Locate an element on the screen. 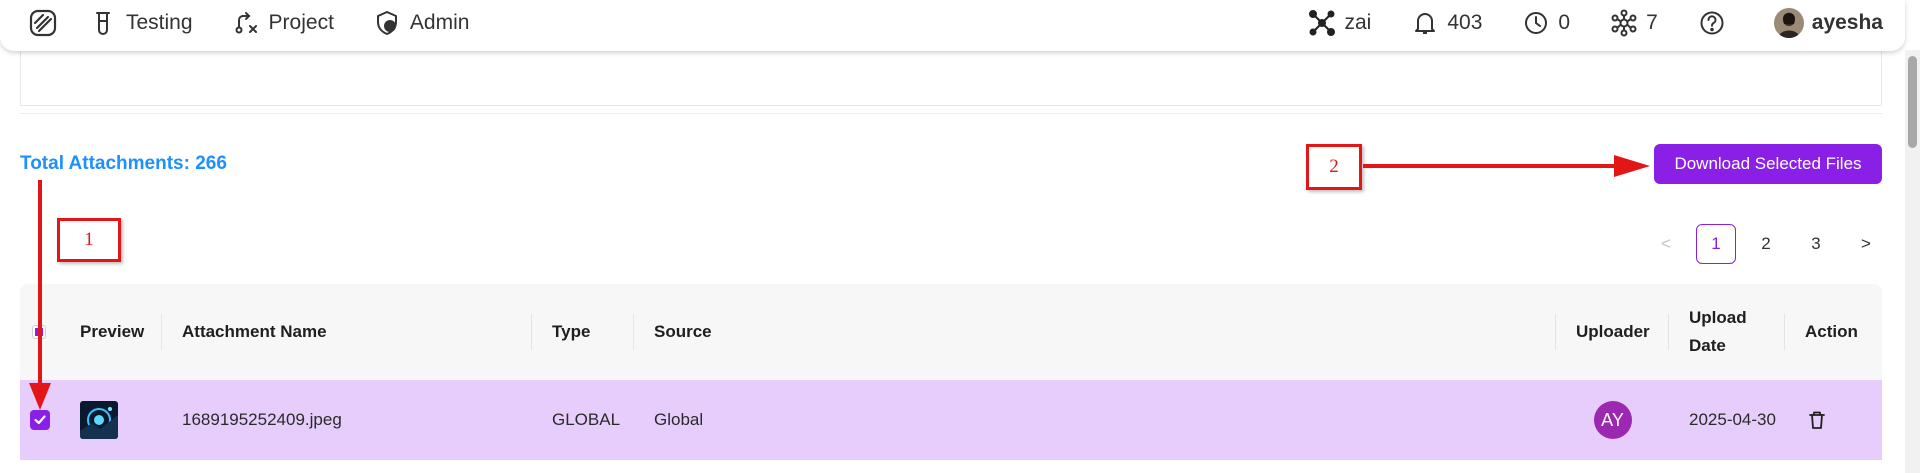  header-uploader: Uploader is located at coordinates (1612, 332).